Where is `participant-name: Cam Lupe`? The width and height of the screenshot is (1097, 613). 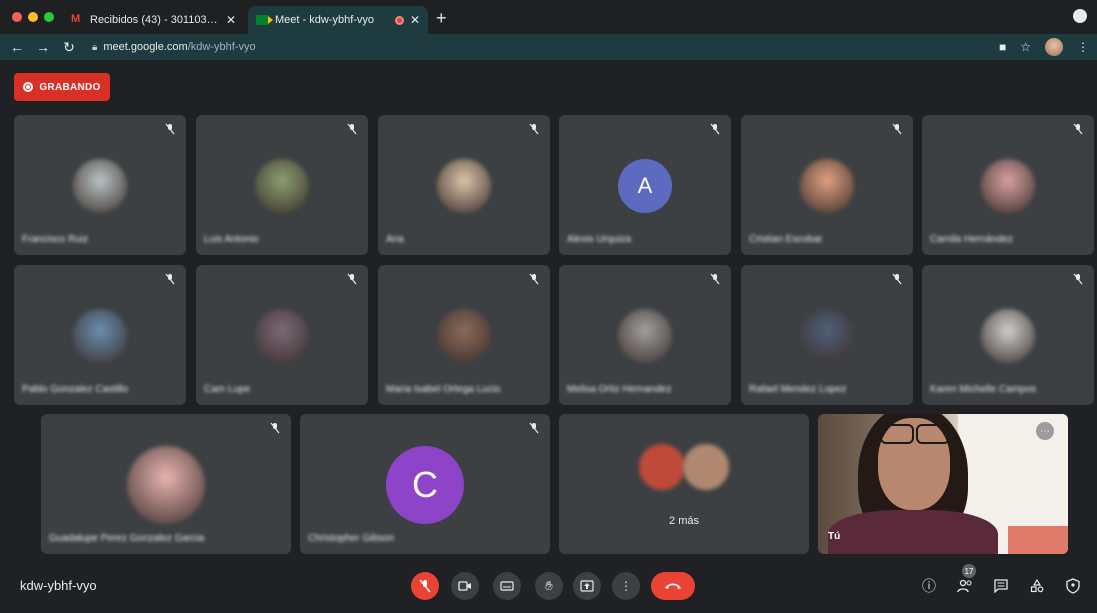 participant-name: Cam Lupe is located at coordinates (227, 389).